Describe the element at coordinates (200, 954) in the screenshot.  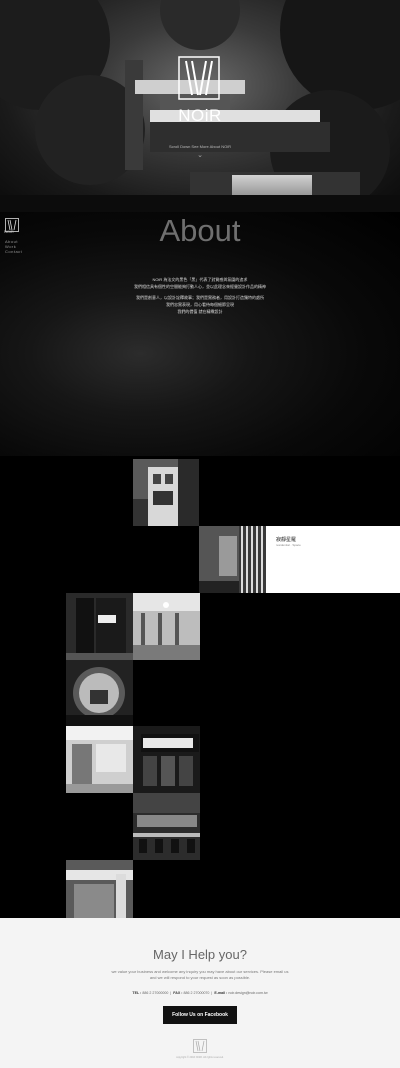
I see `contact-title: May I Help you?` at that location.